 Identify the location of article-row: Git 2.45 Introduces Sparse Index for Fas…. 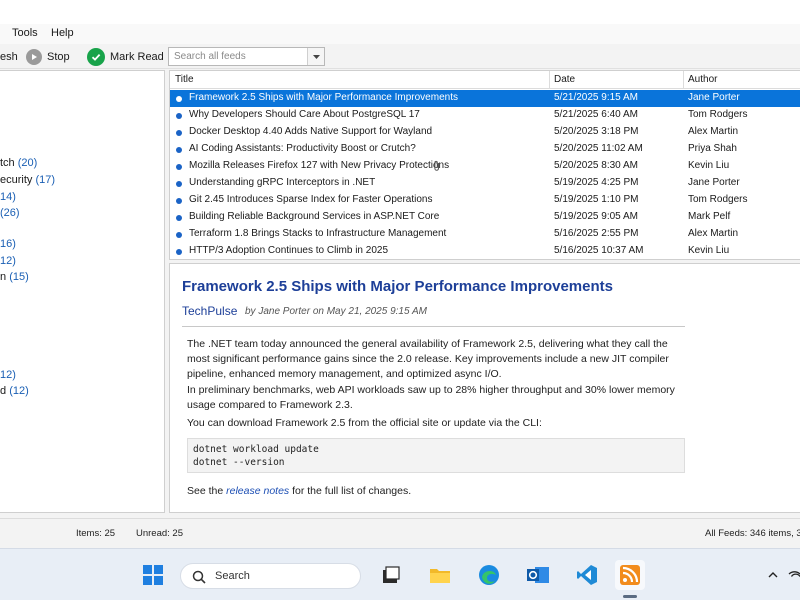
(485, 200).